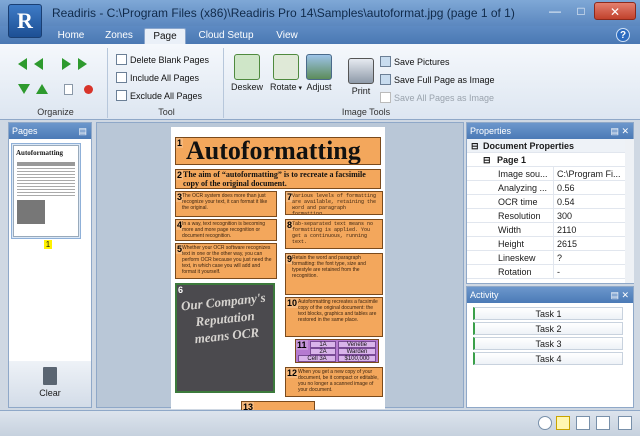 The height and width of the screenshot is (436, 640). Describe the element at coordinates (42, 89) in the screenshot. I see `move-up-icon` at that location.